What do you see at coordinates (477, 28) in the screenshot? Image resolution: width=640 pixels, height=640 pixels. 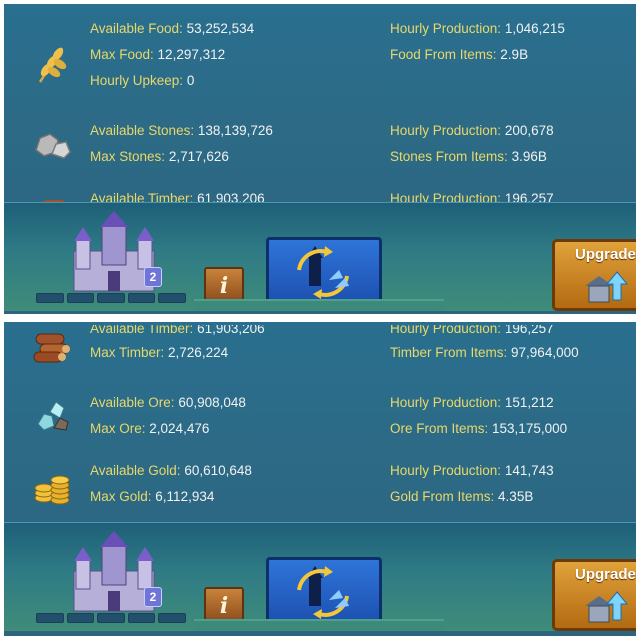 I see `stat-food-hourly-production: Hourly Production: 1,046,215` at bounding box center [477, 28].